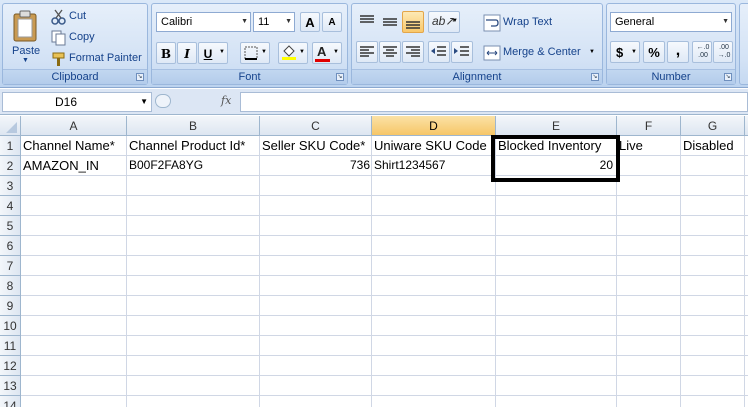 This screenshot has width=748, height=407. I want to click on borders-button: ▼, so click(255, 53).